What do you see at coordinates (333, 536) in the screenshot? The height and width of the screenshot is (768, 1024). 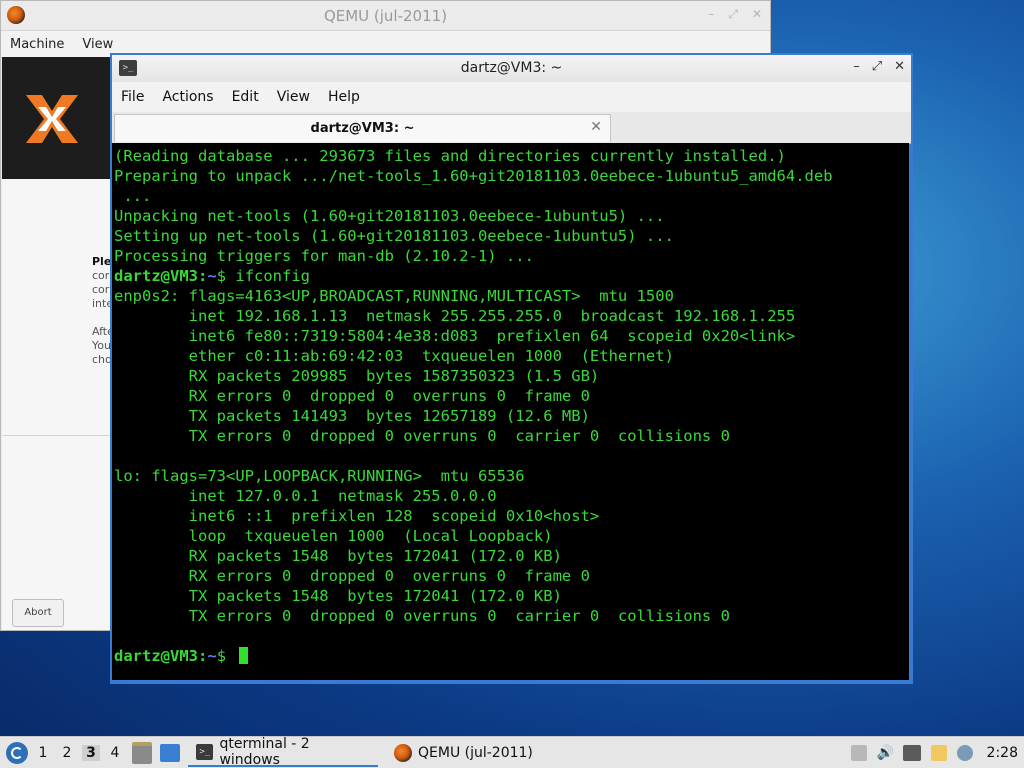 I see `terminal-line: loop txqueuelen 1000 (Local Loopback)` at bounding box center [333, 536].